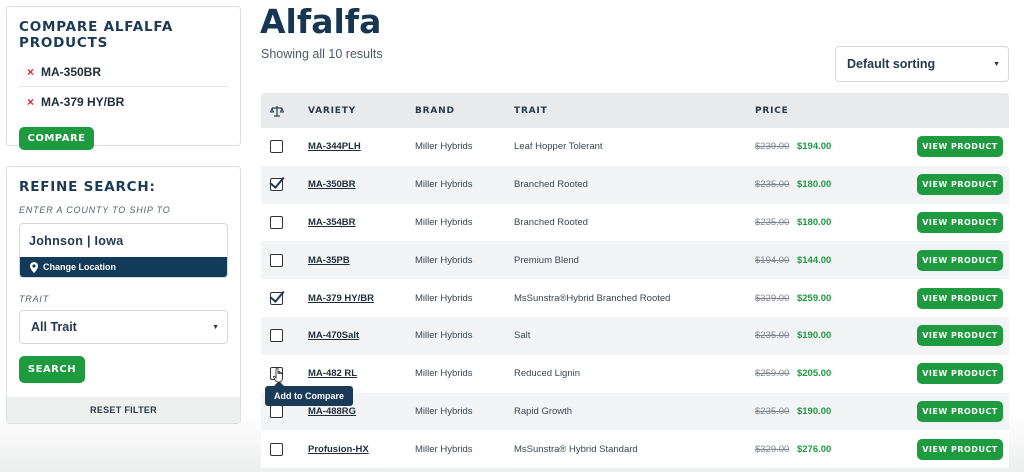 The height and width of the screenshot is (472, 1024). What do you see at coordinates (332, 373) in the screenshot?
I see `variety-link: MA-482 RL` at bounding box center [332, 373].